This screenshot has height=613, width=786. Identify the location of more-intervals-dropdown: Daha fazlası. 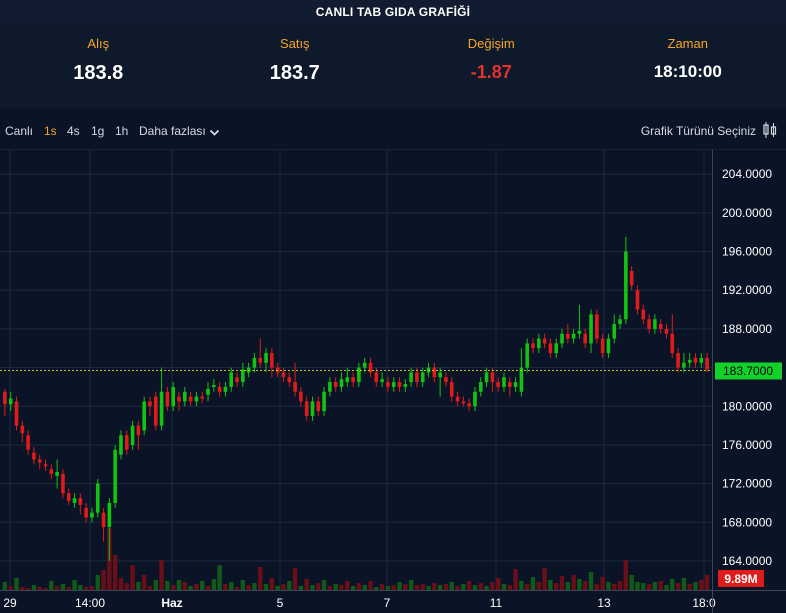
(179, 131).